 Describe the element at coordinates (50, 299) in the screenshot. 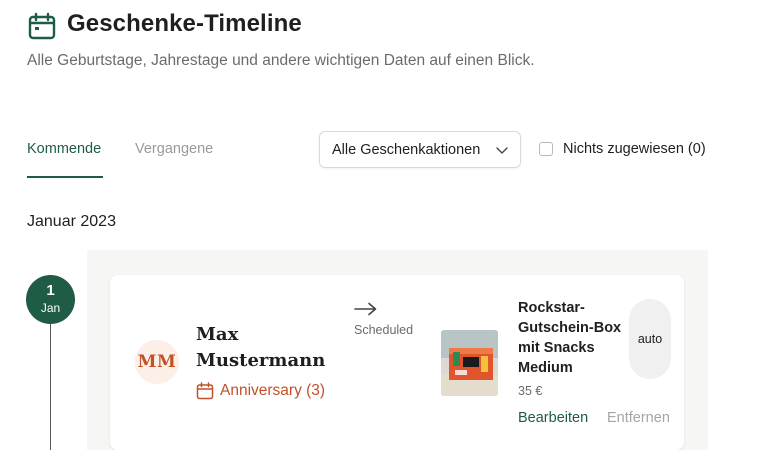

I see `date-bubble: 1 Jan` at that location.